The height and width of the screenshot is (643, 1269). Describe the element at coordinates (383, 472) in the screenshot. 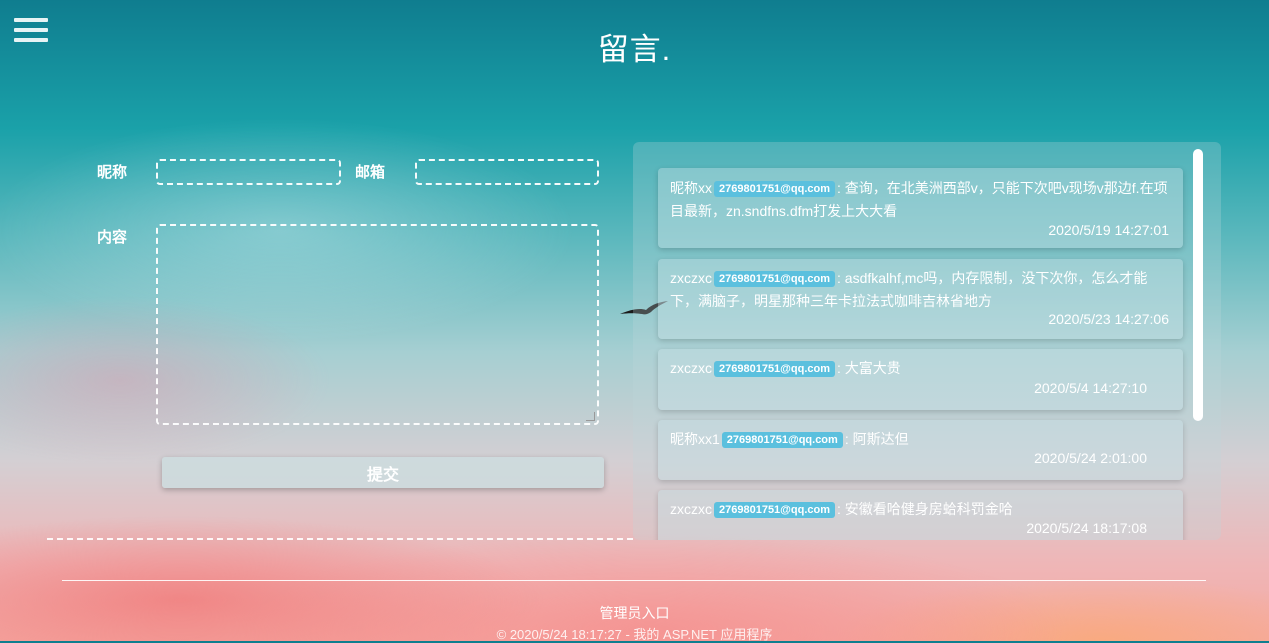

I see `submit-button: 提交` at that location.